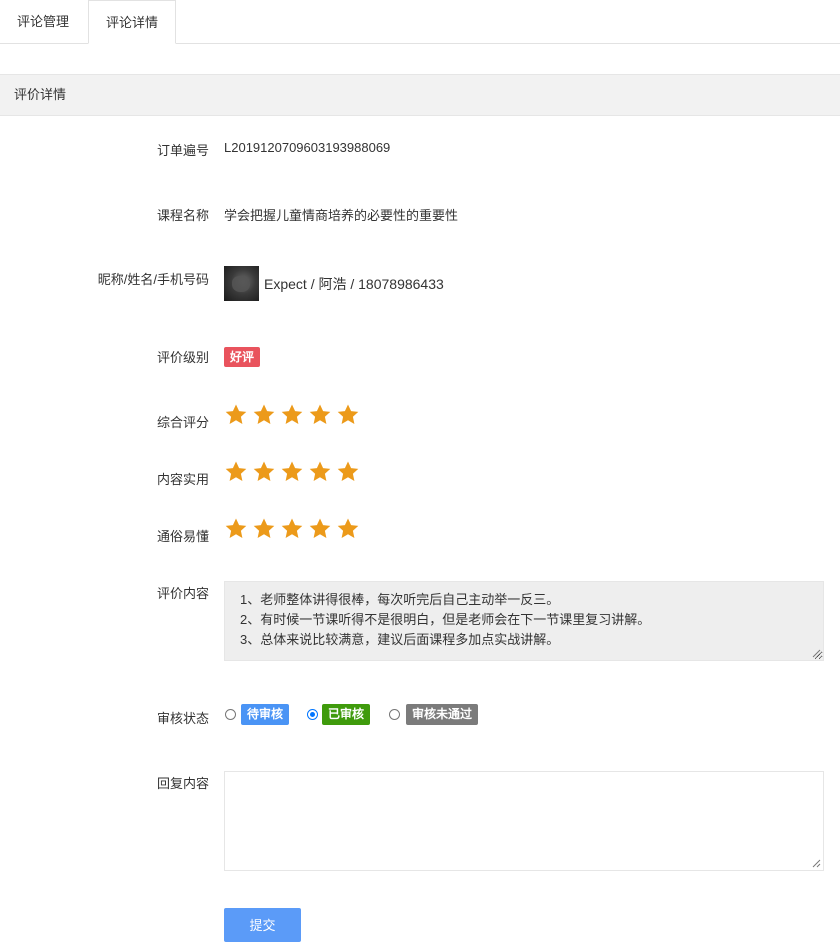 The height and width of the screenshot is (944, 840). Describe the element at coordinates (312, 714) in the screenshot. I see `radio-approved` at that location.